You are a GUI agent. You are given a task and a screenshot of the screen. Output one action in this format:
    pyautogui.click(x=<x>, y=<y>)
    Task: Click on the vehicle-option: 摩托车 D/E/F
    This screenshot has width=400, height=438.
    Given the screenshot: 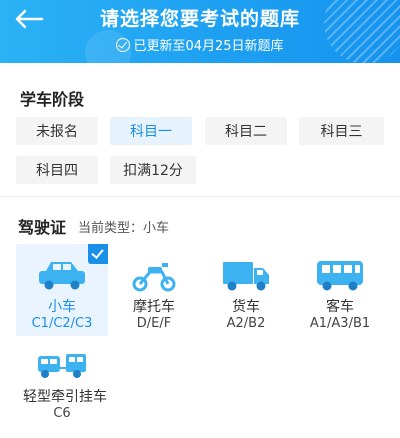 What is the action you would take?
    pyautogui.click(x=154, y=290)
    